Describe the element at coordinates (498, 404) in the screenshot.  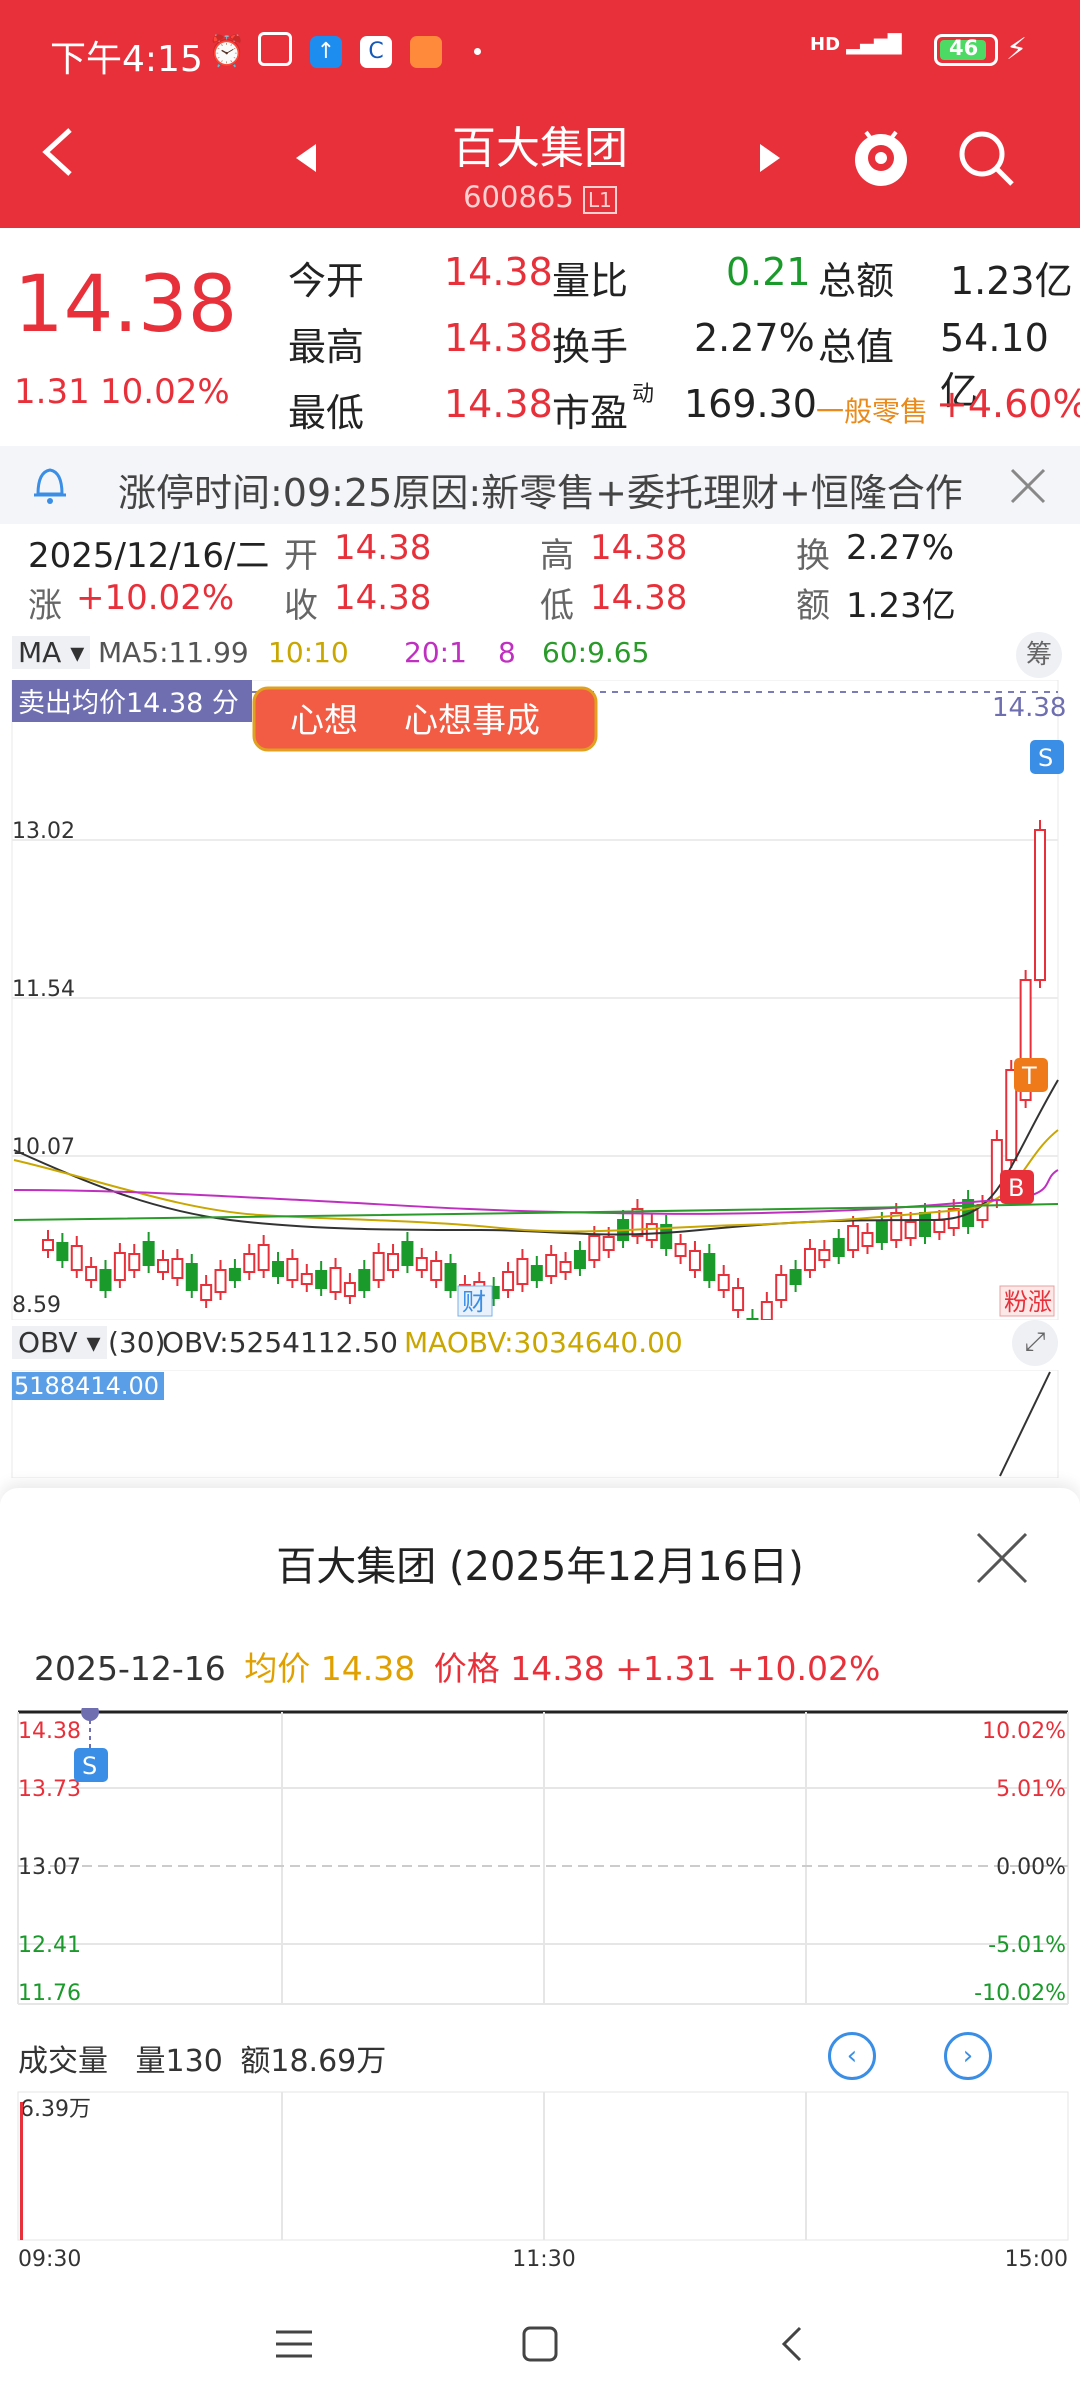
I see `low-value: 14.38` at that location.